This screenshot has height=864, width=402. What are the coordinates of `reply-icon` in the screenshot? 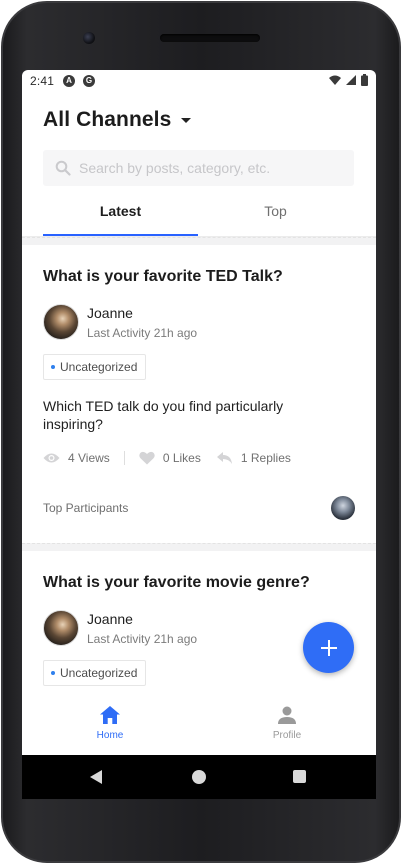 It's located at (224, 458).